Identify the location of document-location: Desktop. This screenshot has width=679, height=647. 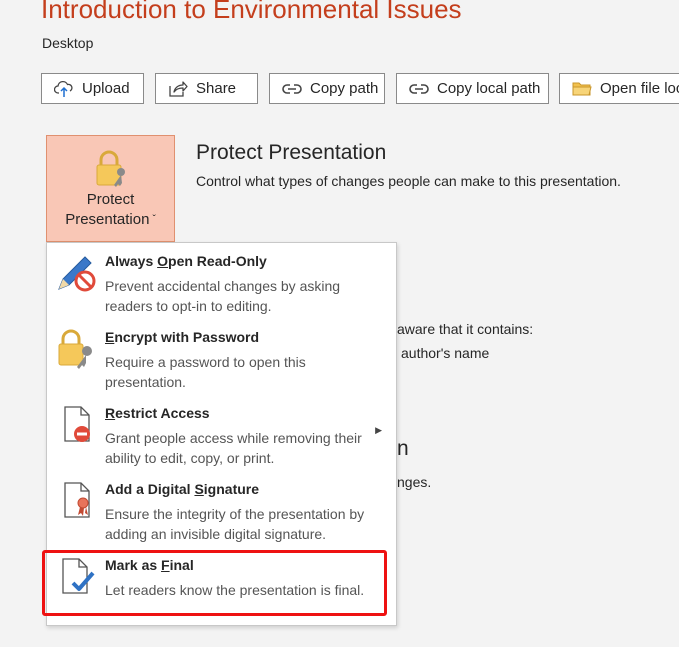
(68, 43).